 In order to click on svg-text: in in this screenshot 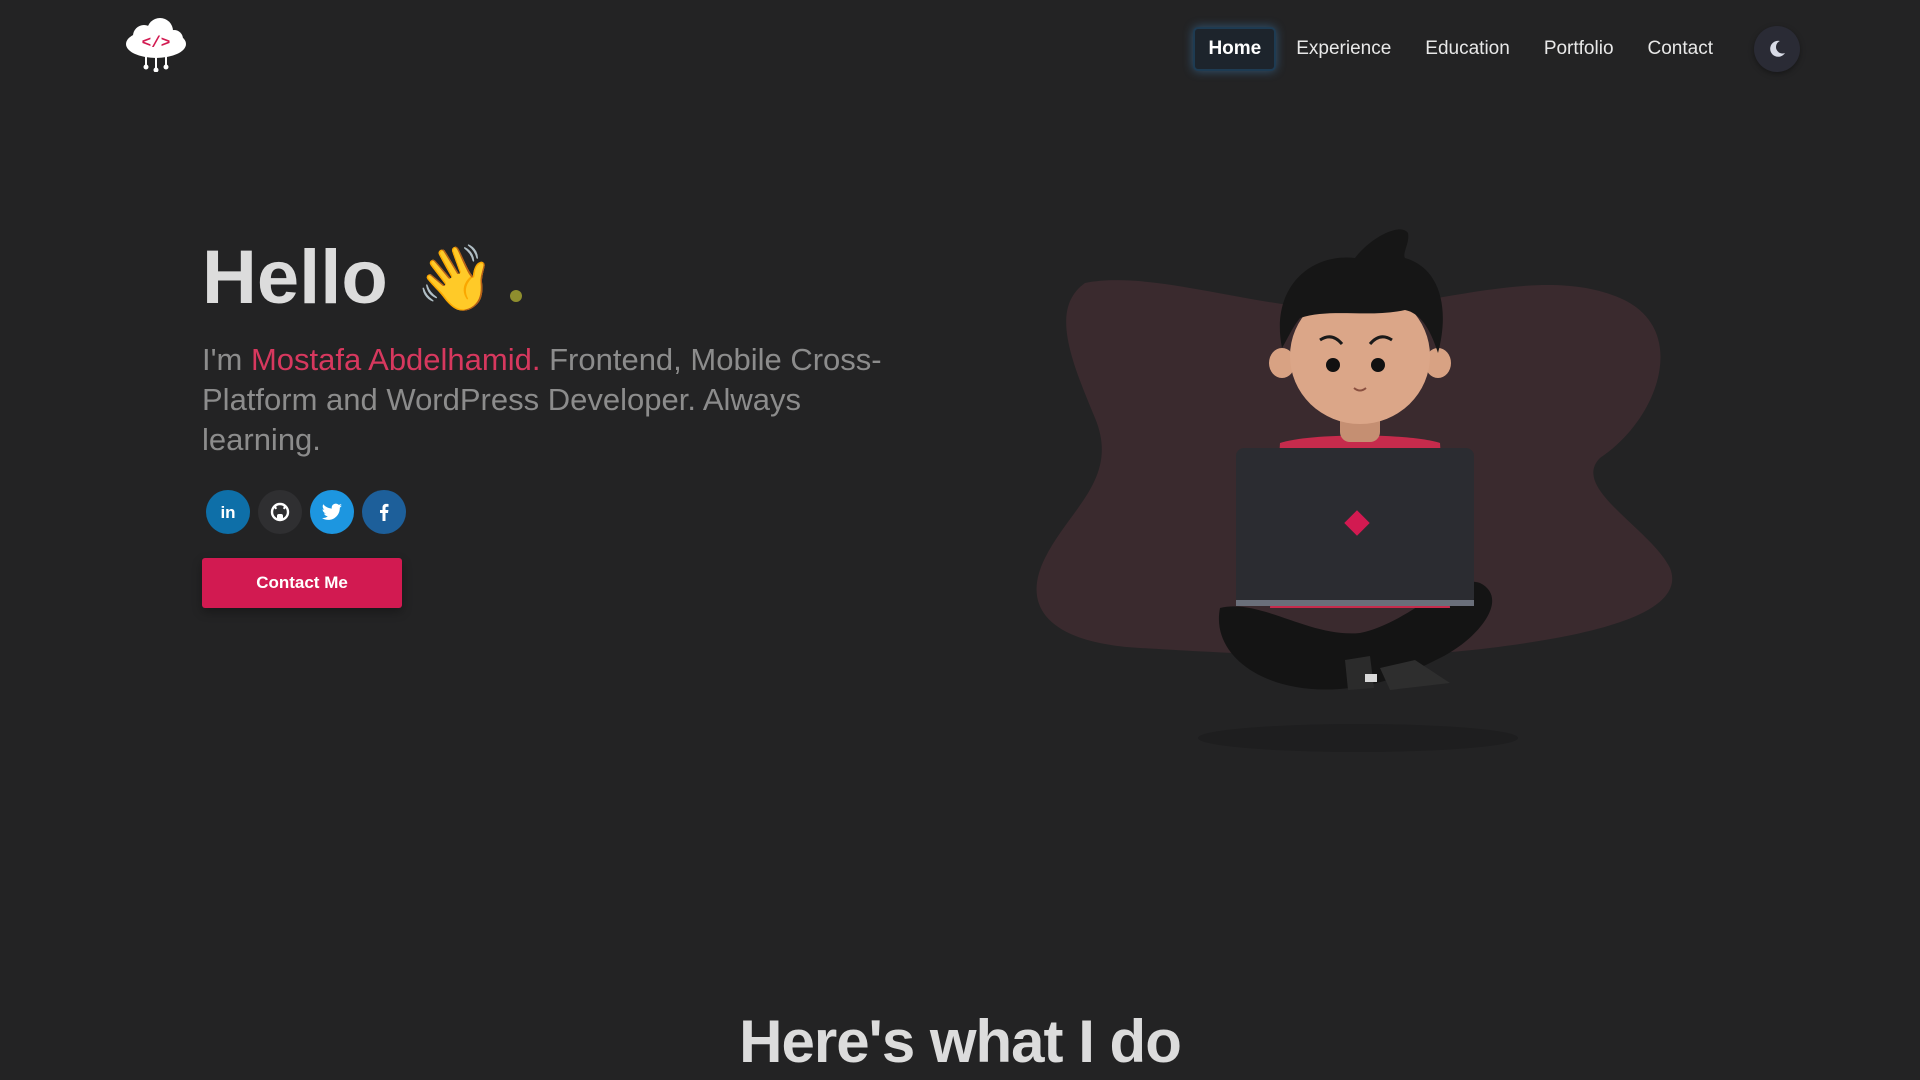, I will do `click(227, 512)`.